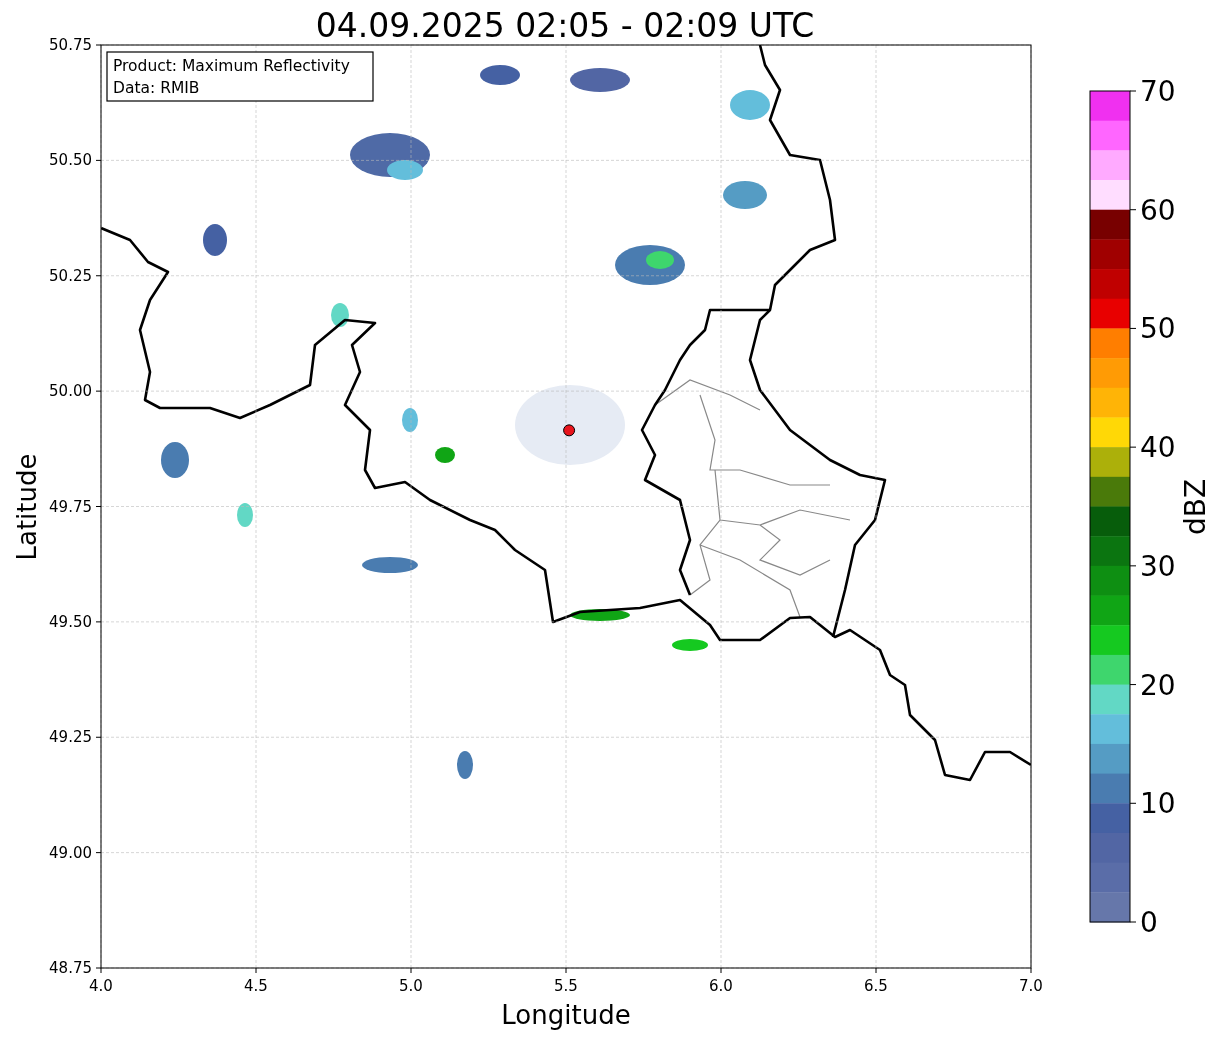 The image size is (1219, 1040). I want to click on x-tick-label: 7.0, so click(1031, 986).